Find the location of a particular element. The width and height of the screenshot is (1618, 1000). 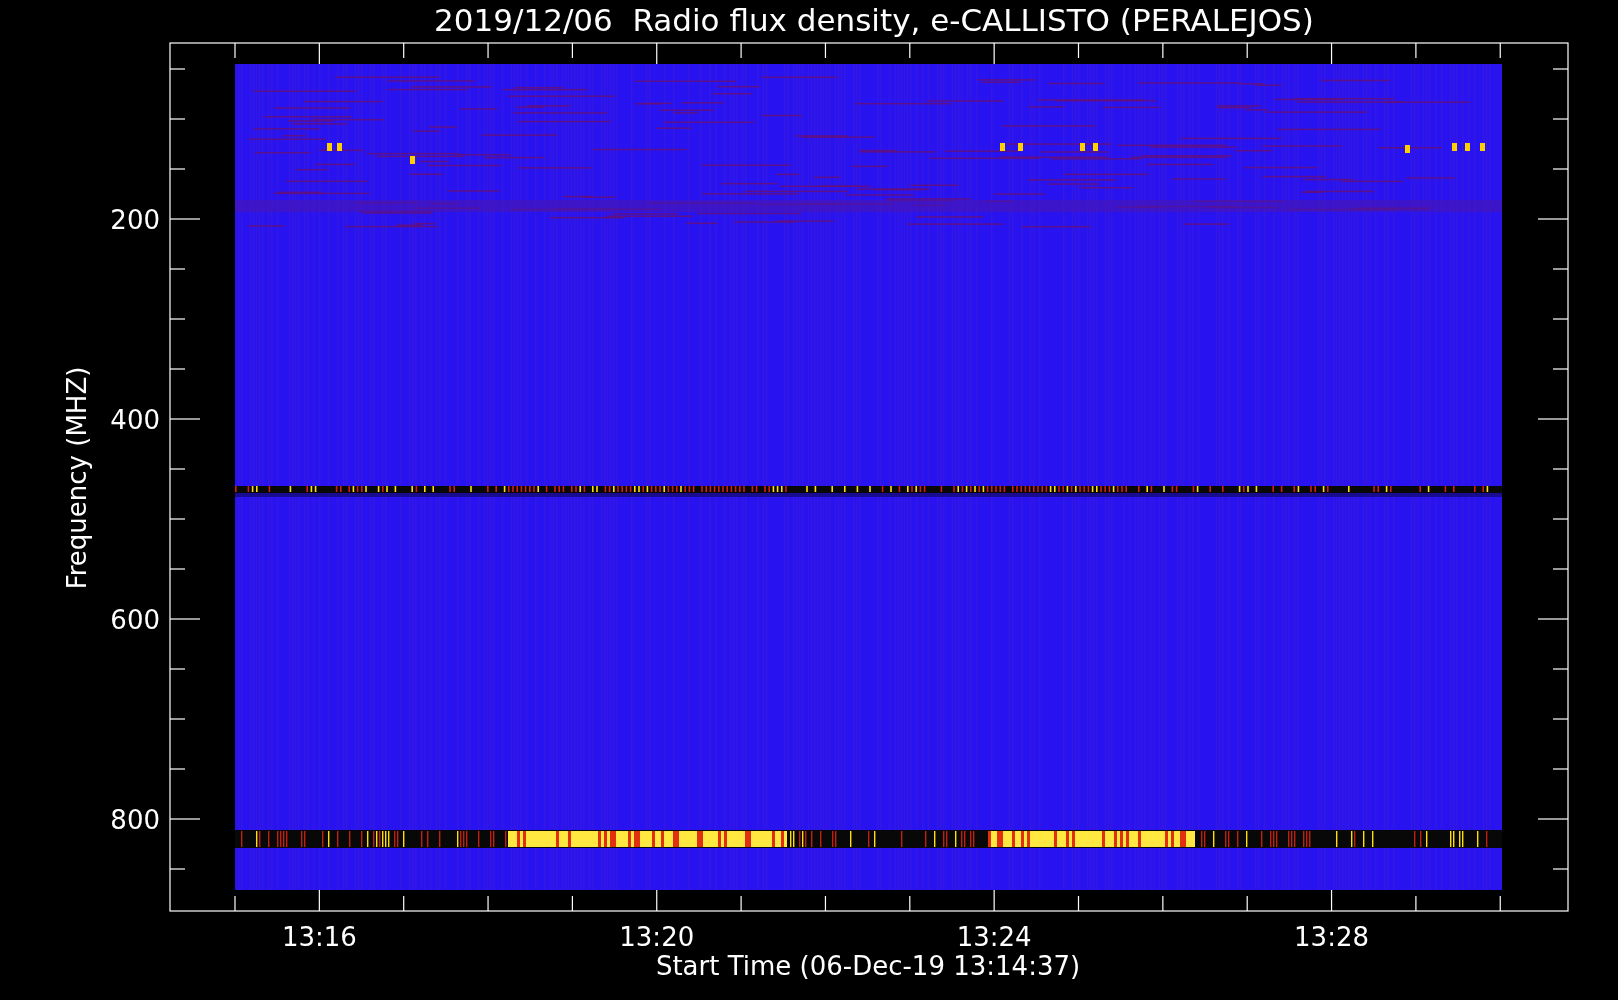

y-tick-label: 400 is located at coordinates (135, 420).